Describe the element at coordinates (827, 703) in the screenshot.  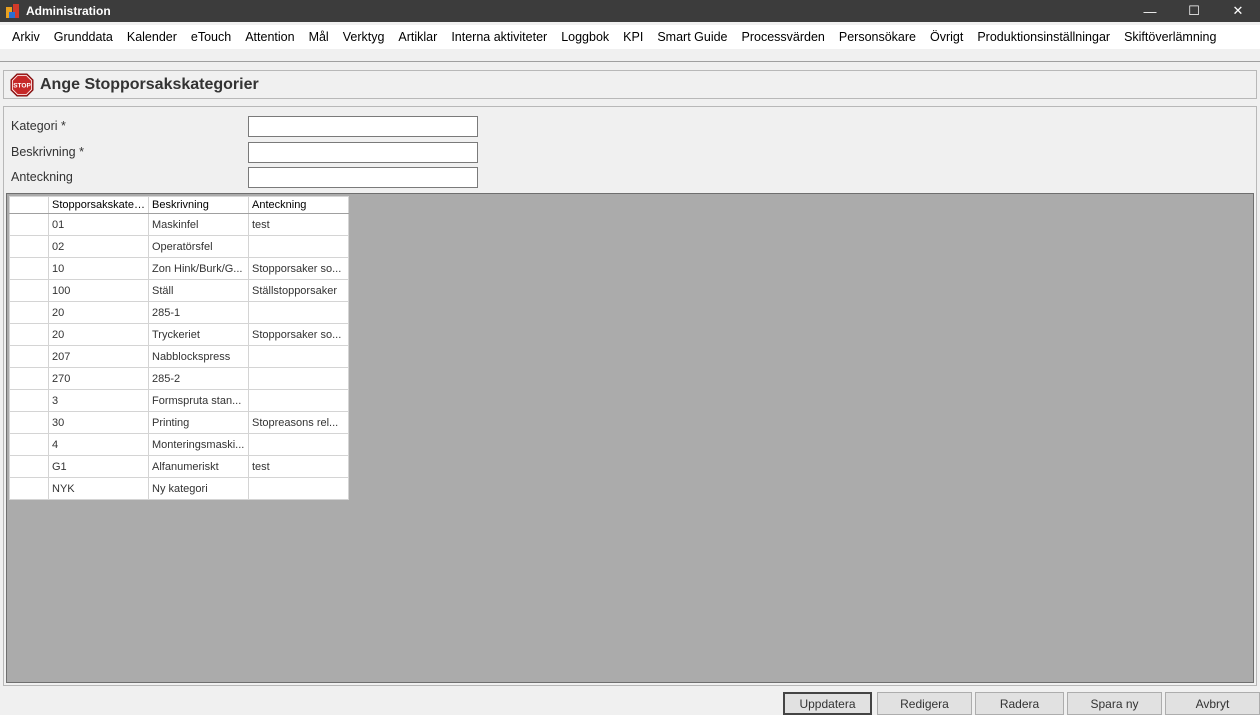
I see `update-button: Uppdatera` at that location.